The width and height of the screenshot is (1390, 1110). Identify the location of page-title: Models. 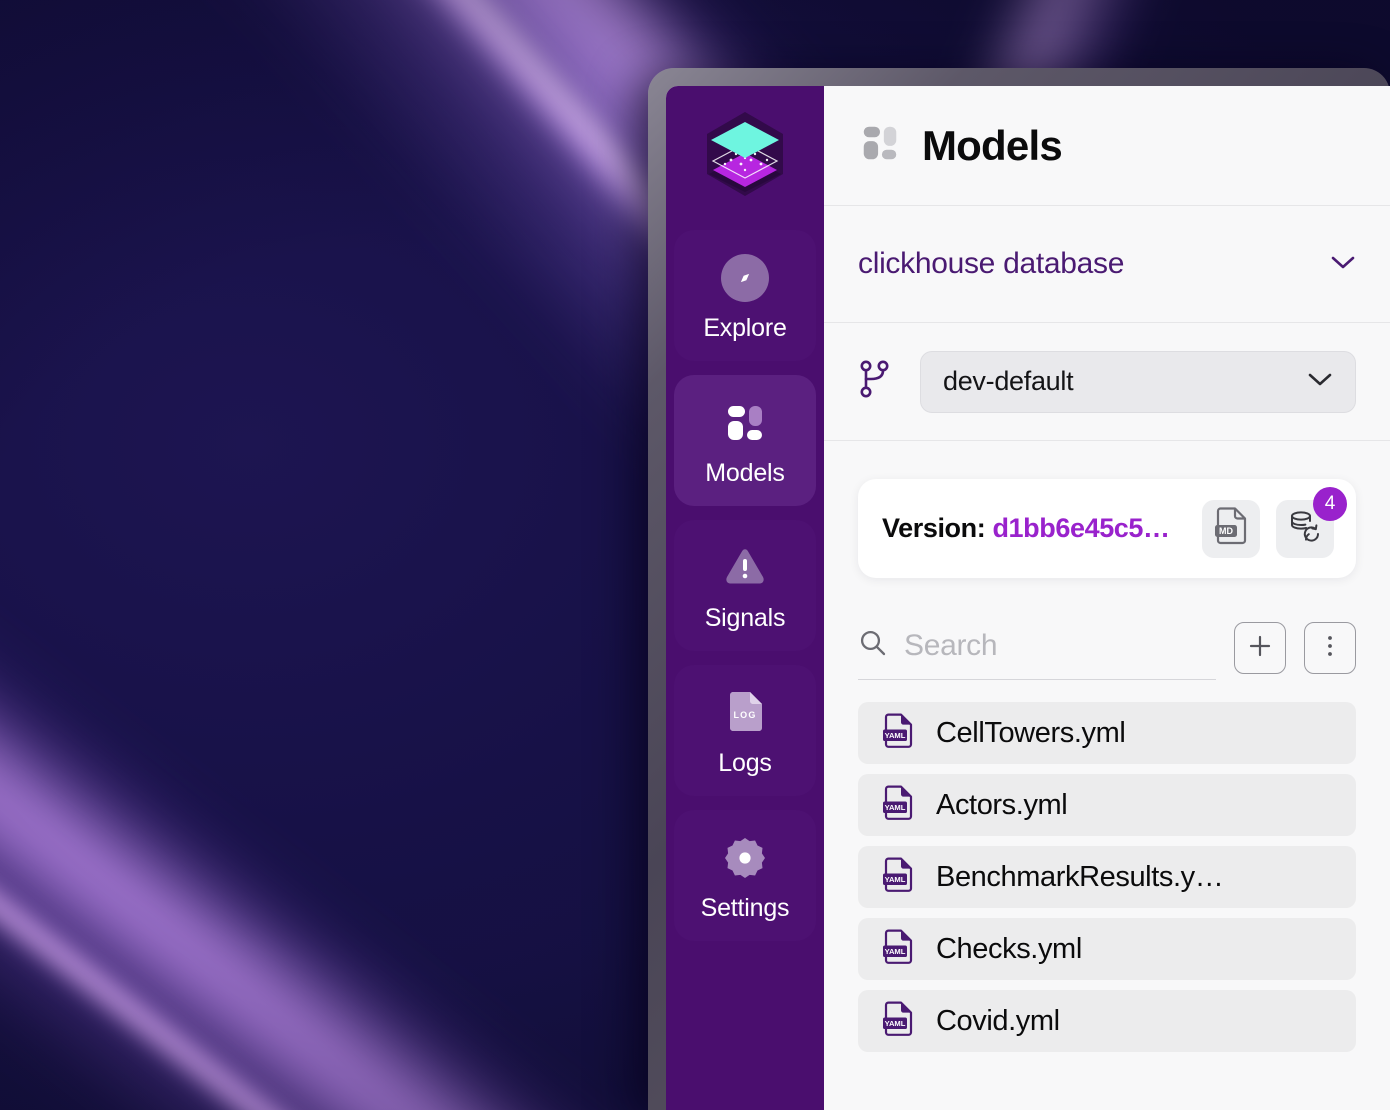
(992, 145).